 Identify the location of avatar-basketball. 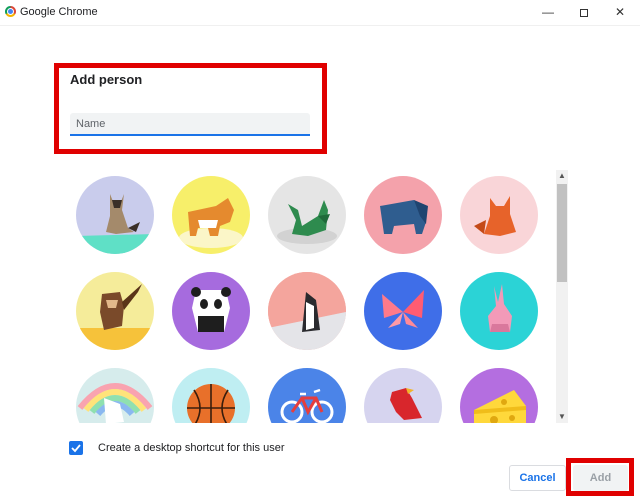
(211, 395).